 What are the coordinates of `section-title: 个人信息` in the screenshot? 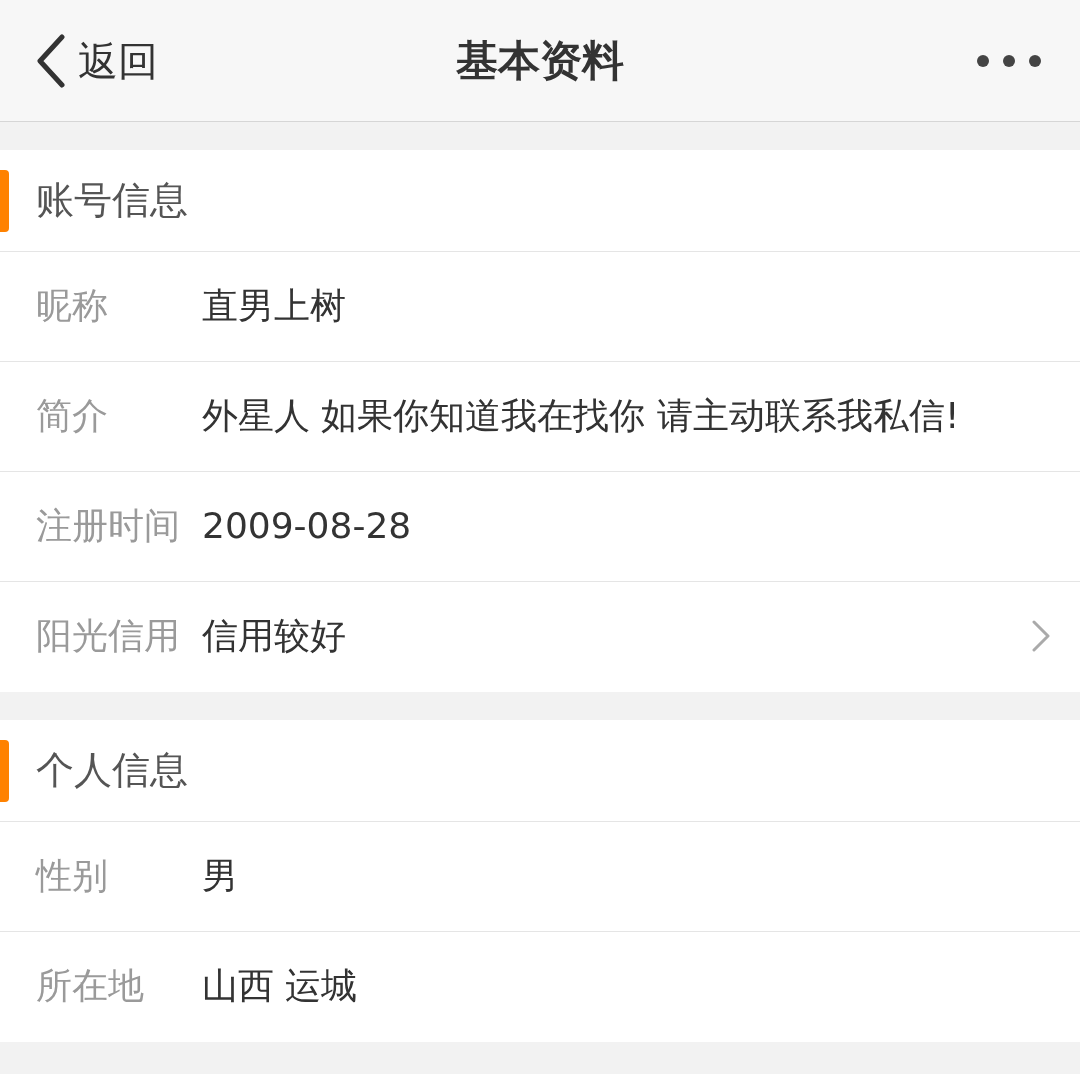 It's located at (112, 770).